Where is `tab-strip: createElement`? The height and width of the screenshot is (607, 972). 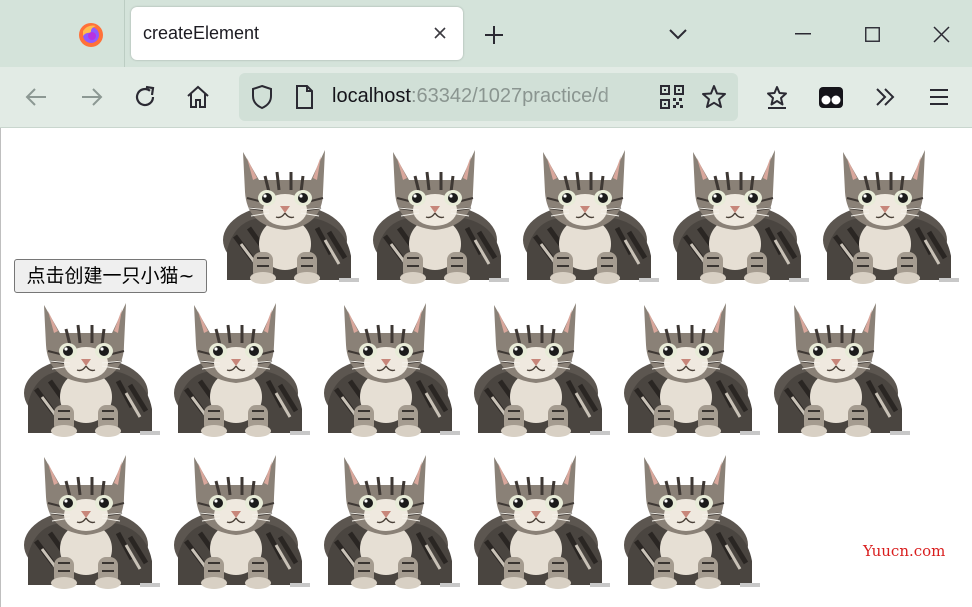
tab-strip: createElement is located at coordinates (486, 33).